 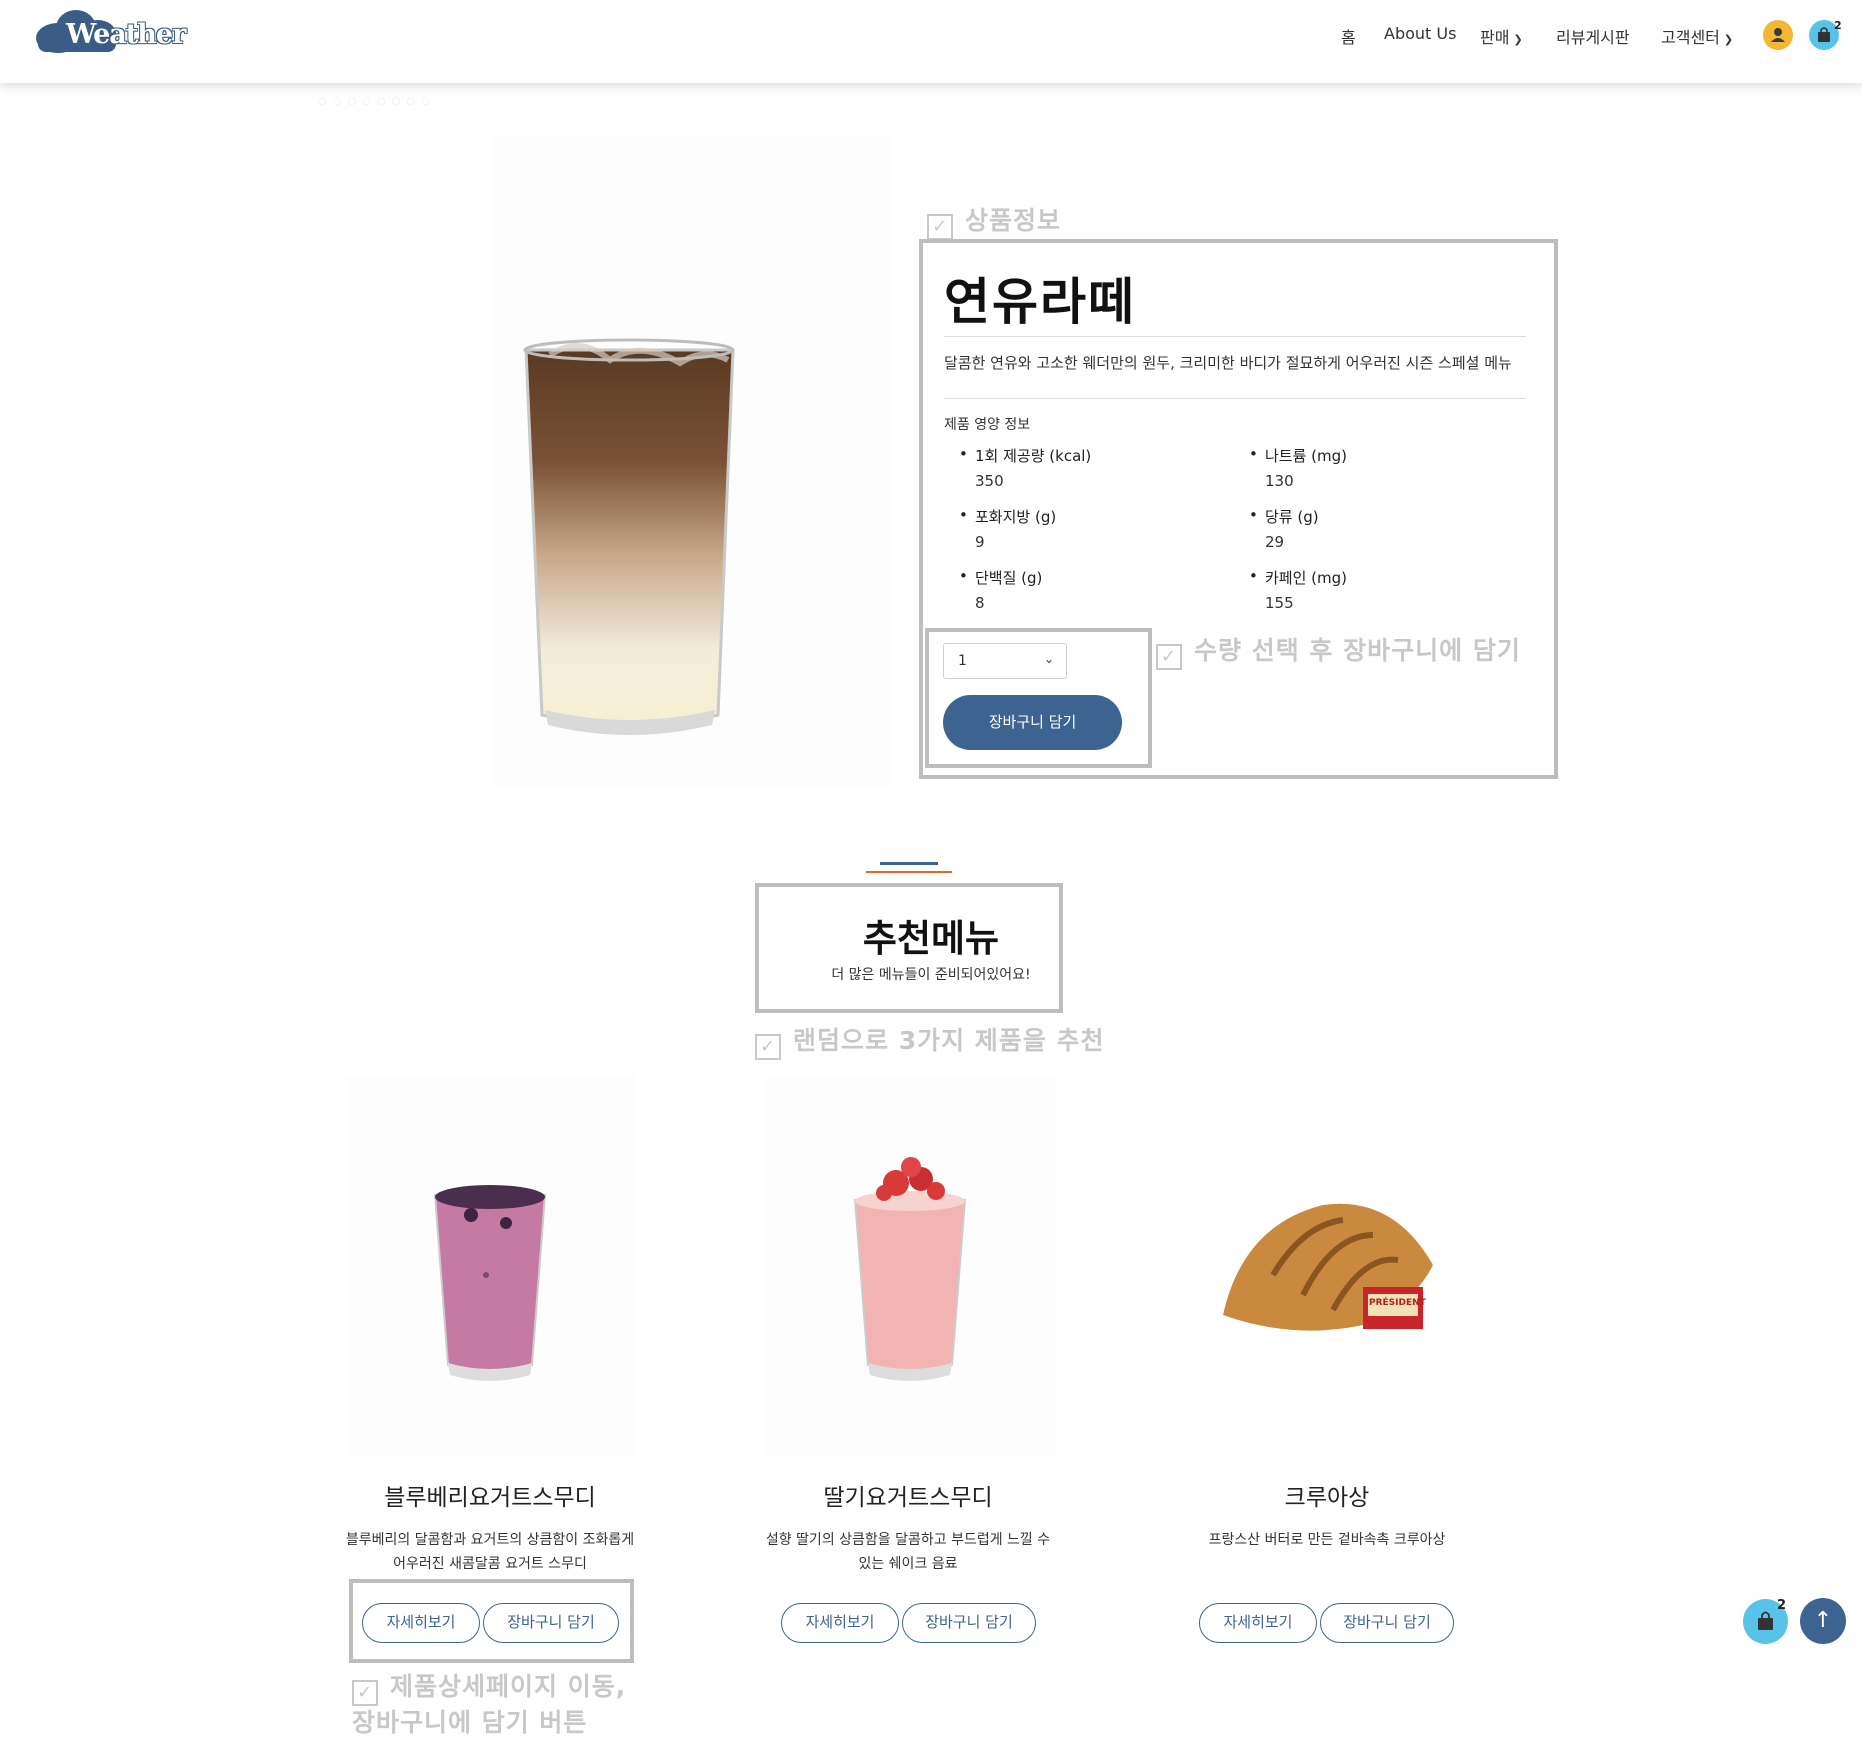 What do you see at coordinates (490, 1564) in the screenshot?
I see `card-description-line: 어우러진 새콤달콤 요거트 스무디` at bounding box center [490, 1564].